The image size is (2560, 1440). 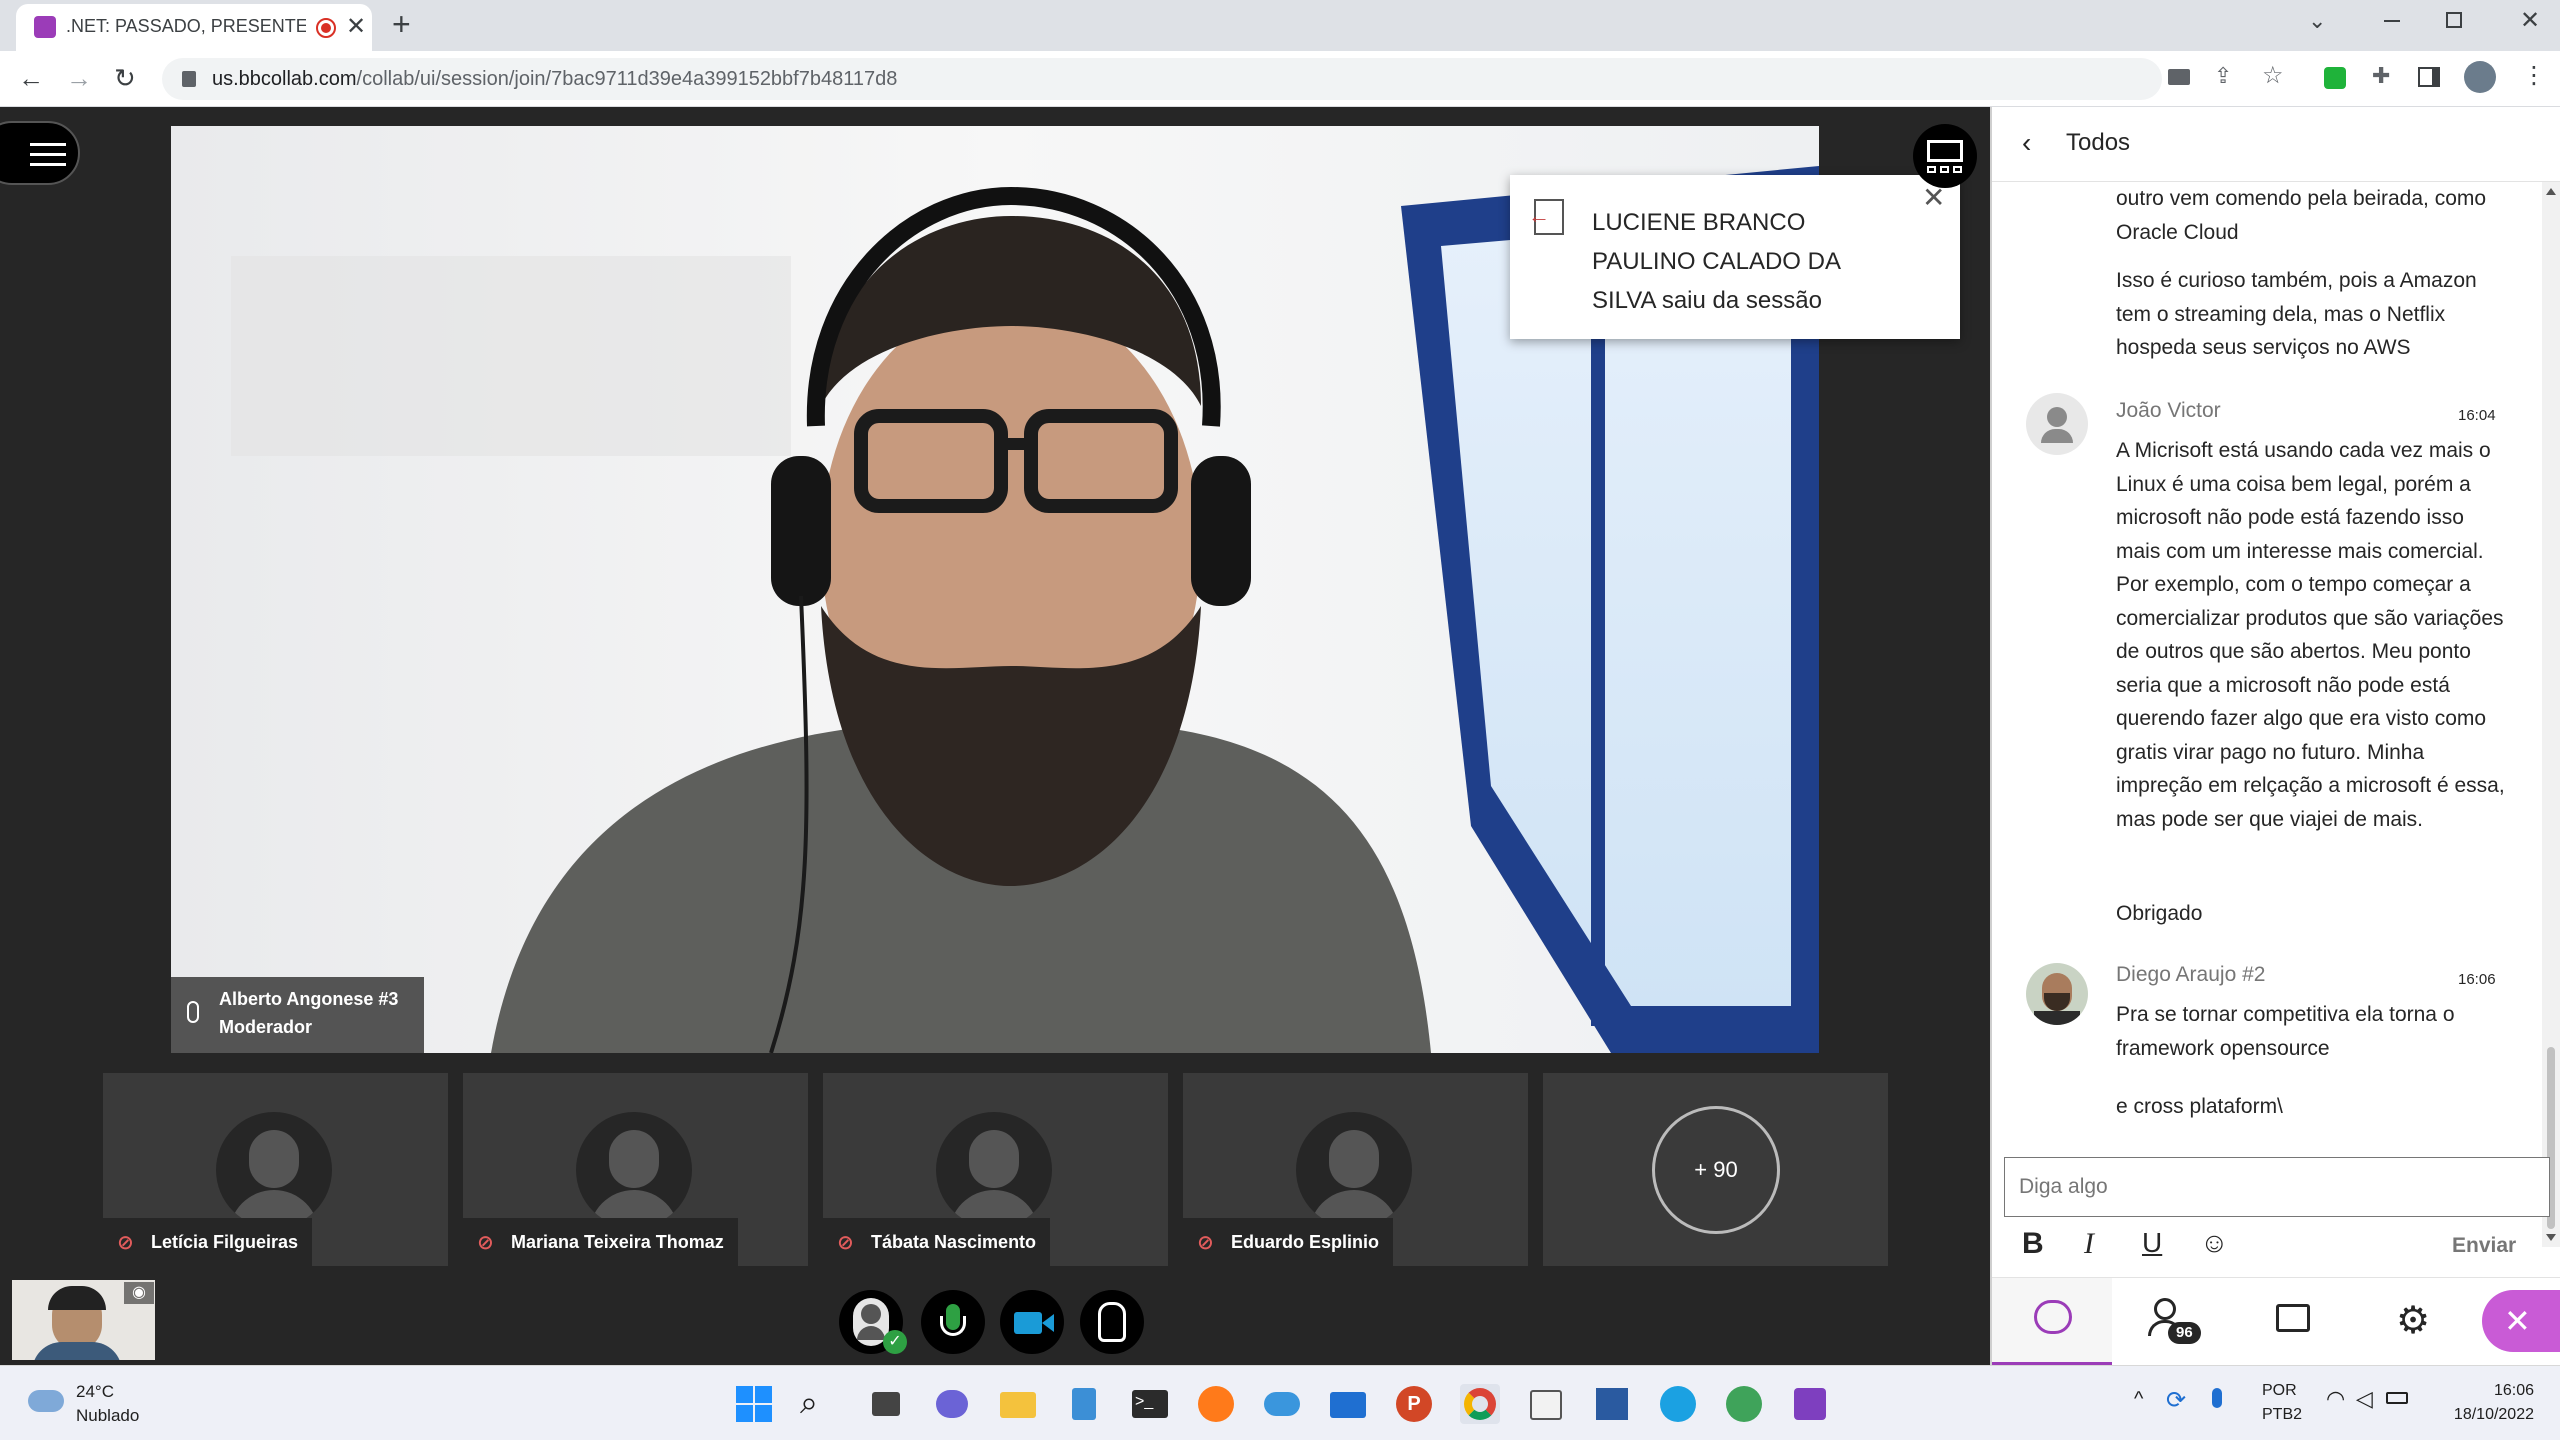 What do you see at coordinates (2551, 191) in the screenshot?
I see `scroll-up-icon` at bounding box center [2551, 191].